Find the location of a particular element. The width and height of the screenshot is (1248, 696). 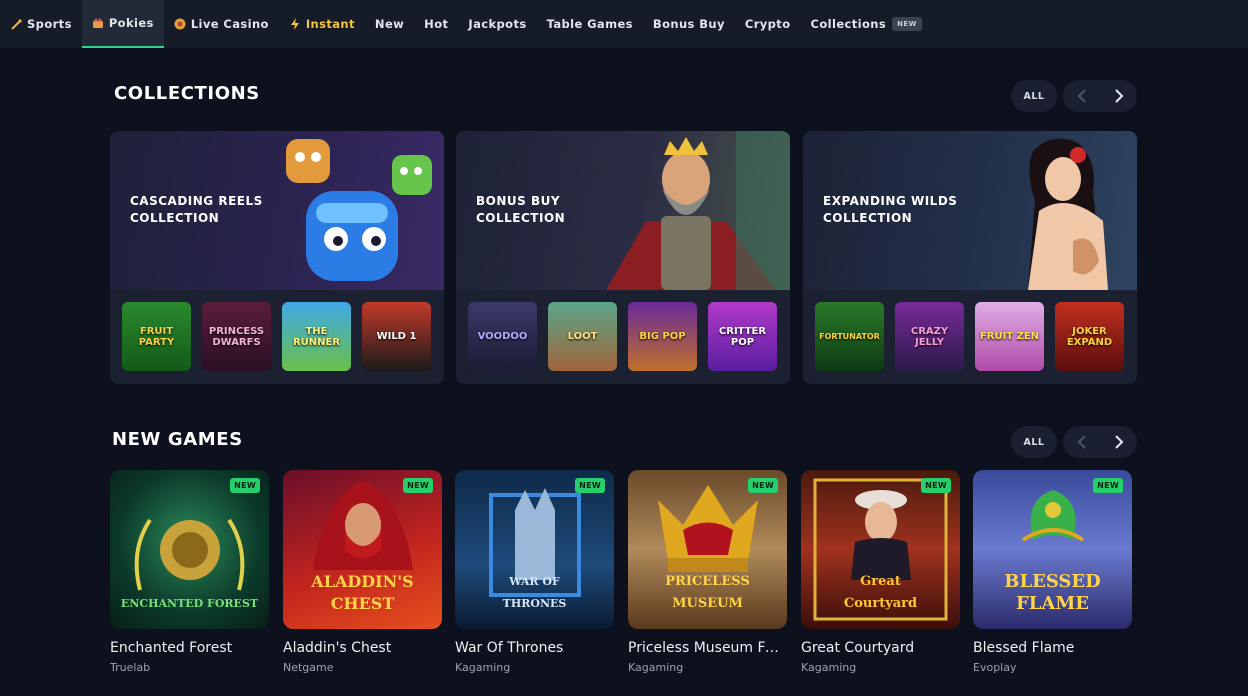

collections-title: COLLECTIONS is located at coordinates (187, 93).